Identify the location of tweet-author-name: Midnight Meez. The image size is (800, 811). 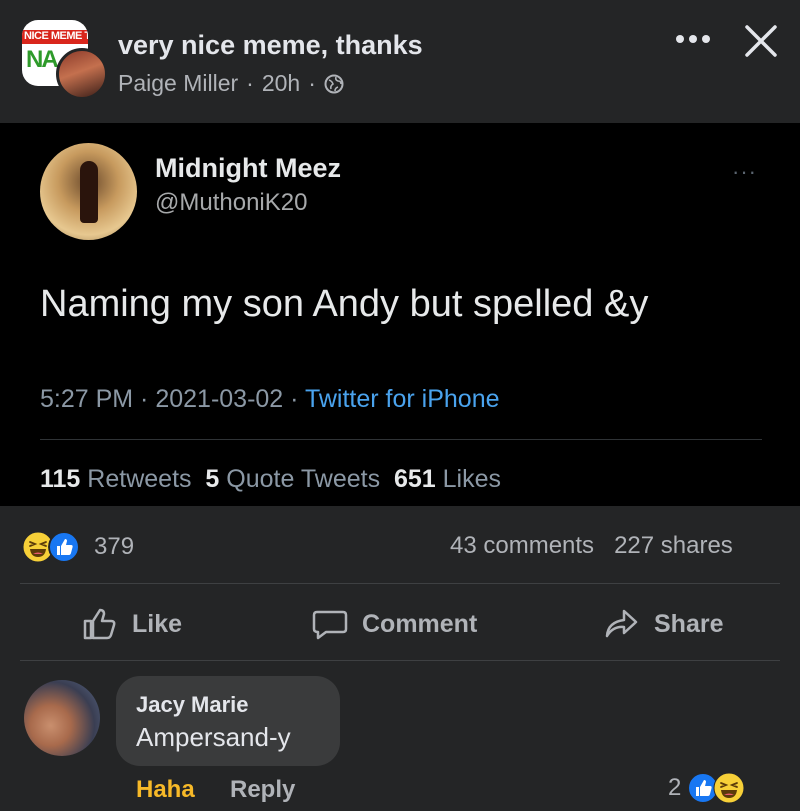
(248, 168).